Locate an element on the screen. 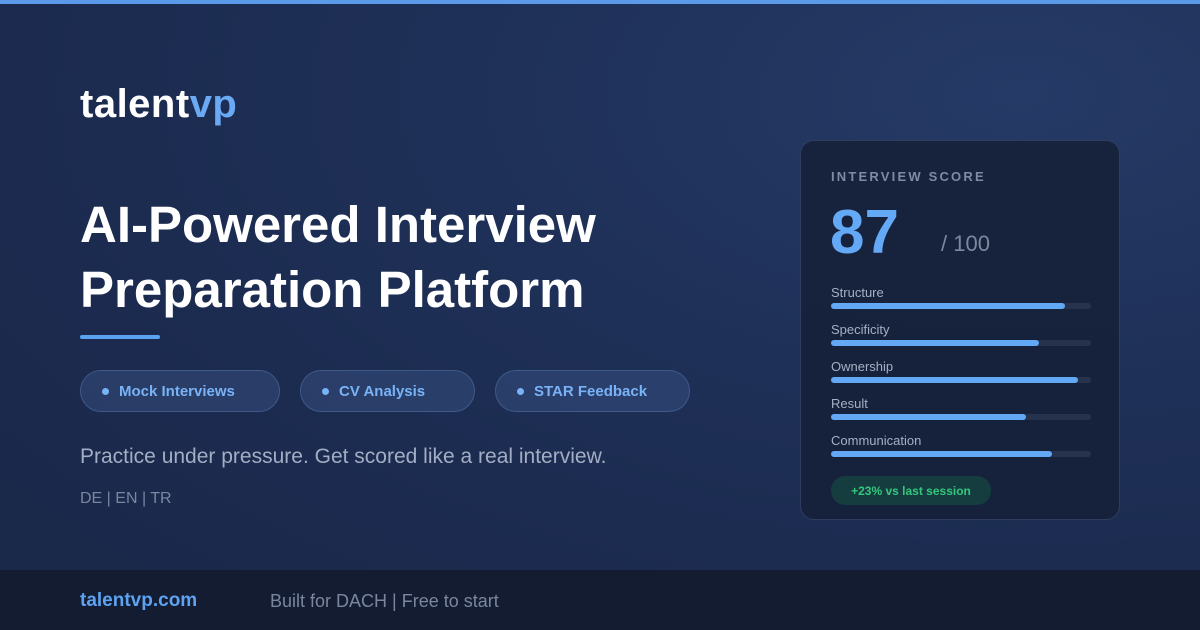  metric-ownership: Ownership is located at coordinates (961, 372).